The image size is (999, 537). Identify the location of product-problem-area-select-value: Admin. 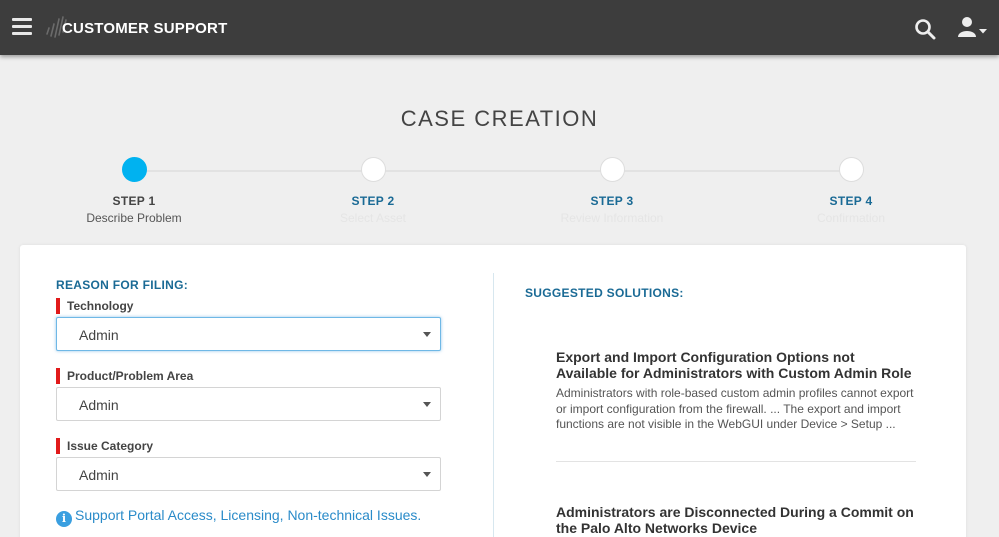
(99, 405).